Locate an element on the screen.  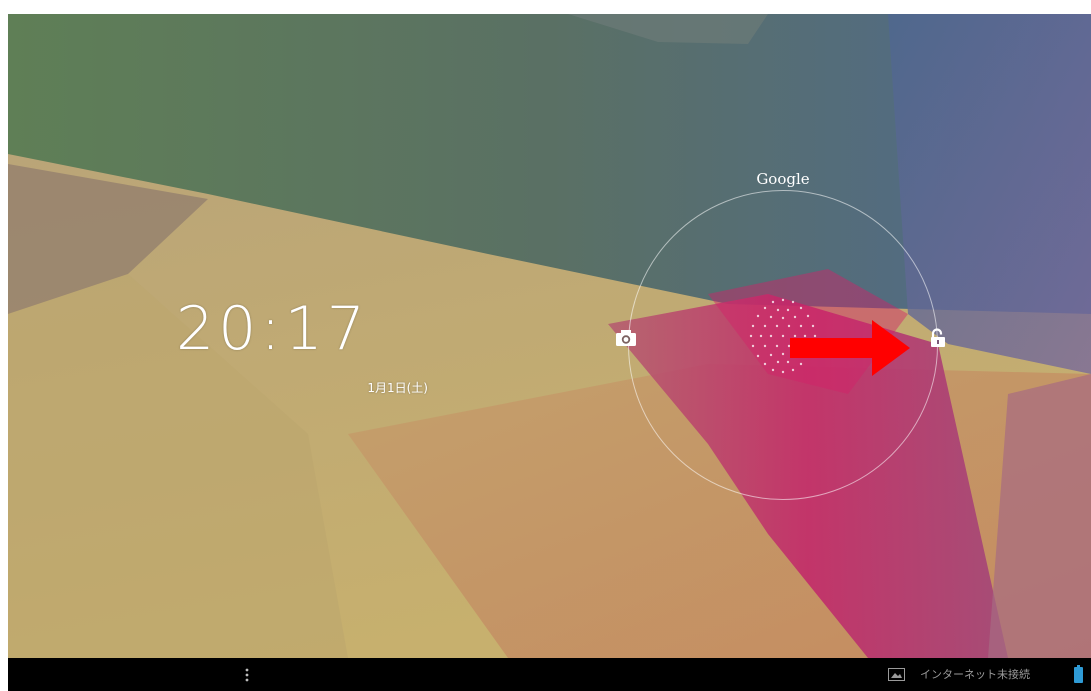
red-arrow-icon is located at coordinates (850, 348).